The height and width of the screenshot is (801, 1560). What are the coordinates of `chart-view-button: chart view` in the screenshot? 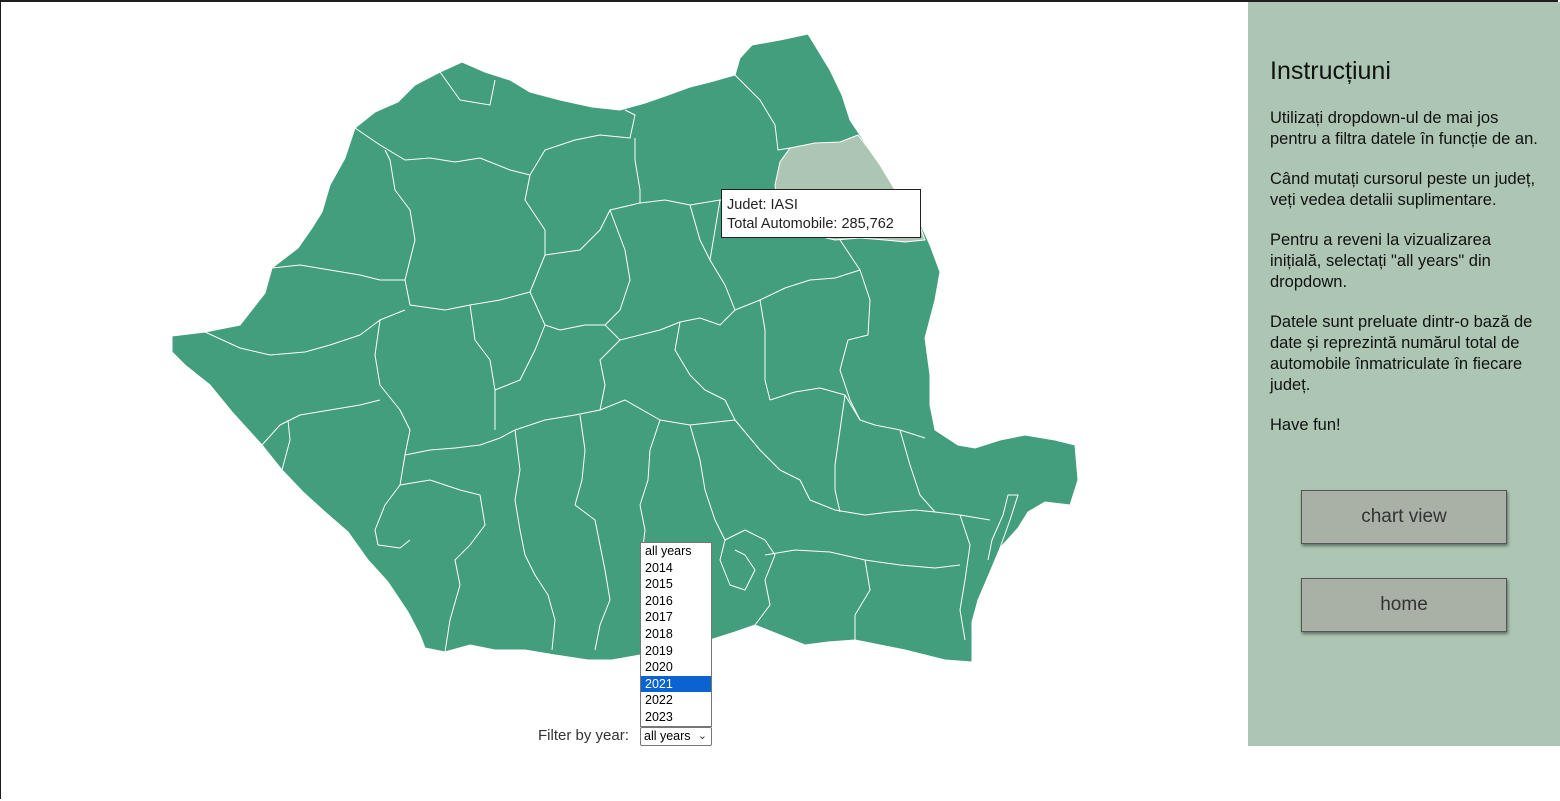 It's located at (1404, 517).